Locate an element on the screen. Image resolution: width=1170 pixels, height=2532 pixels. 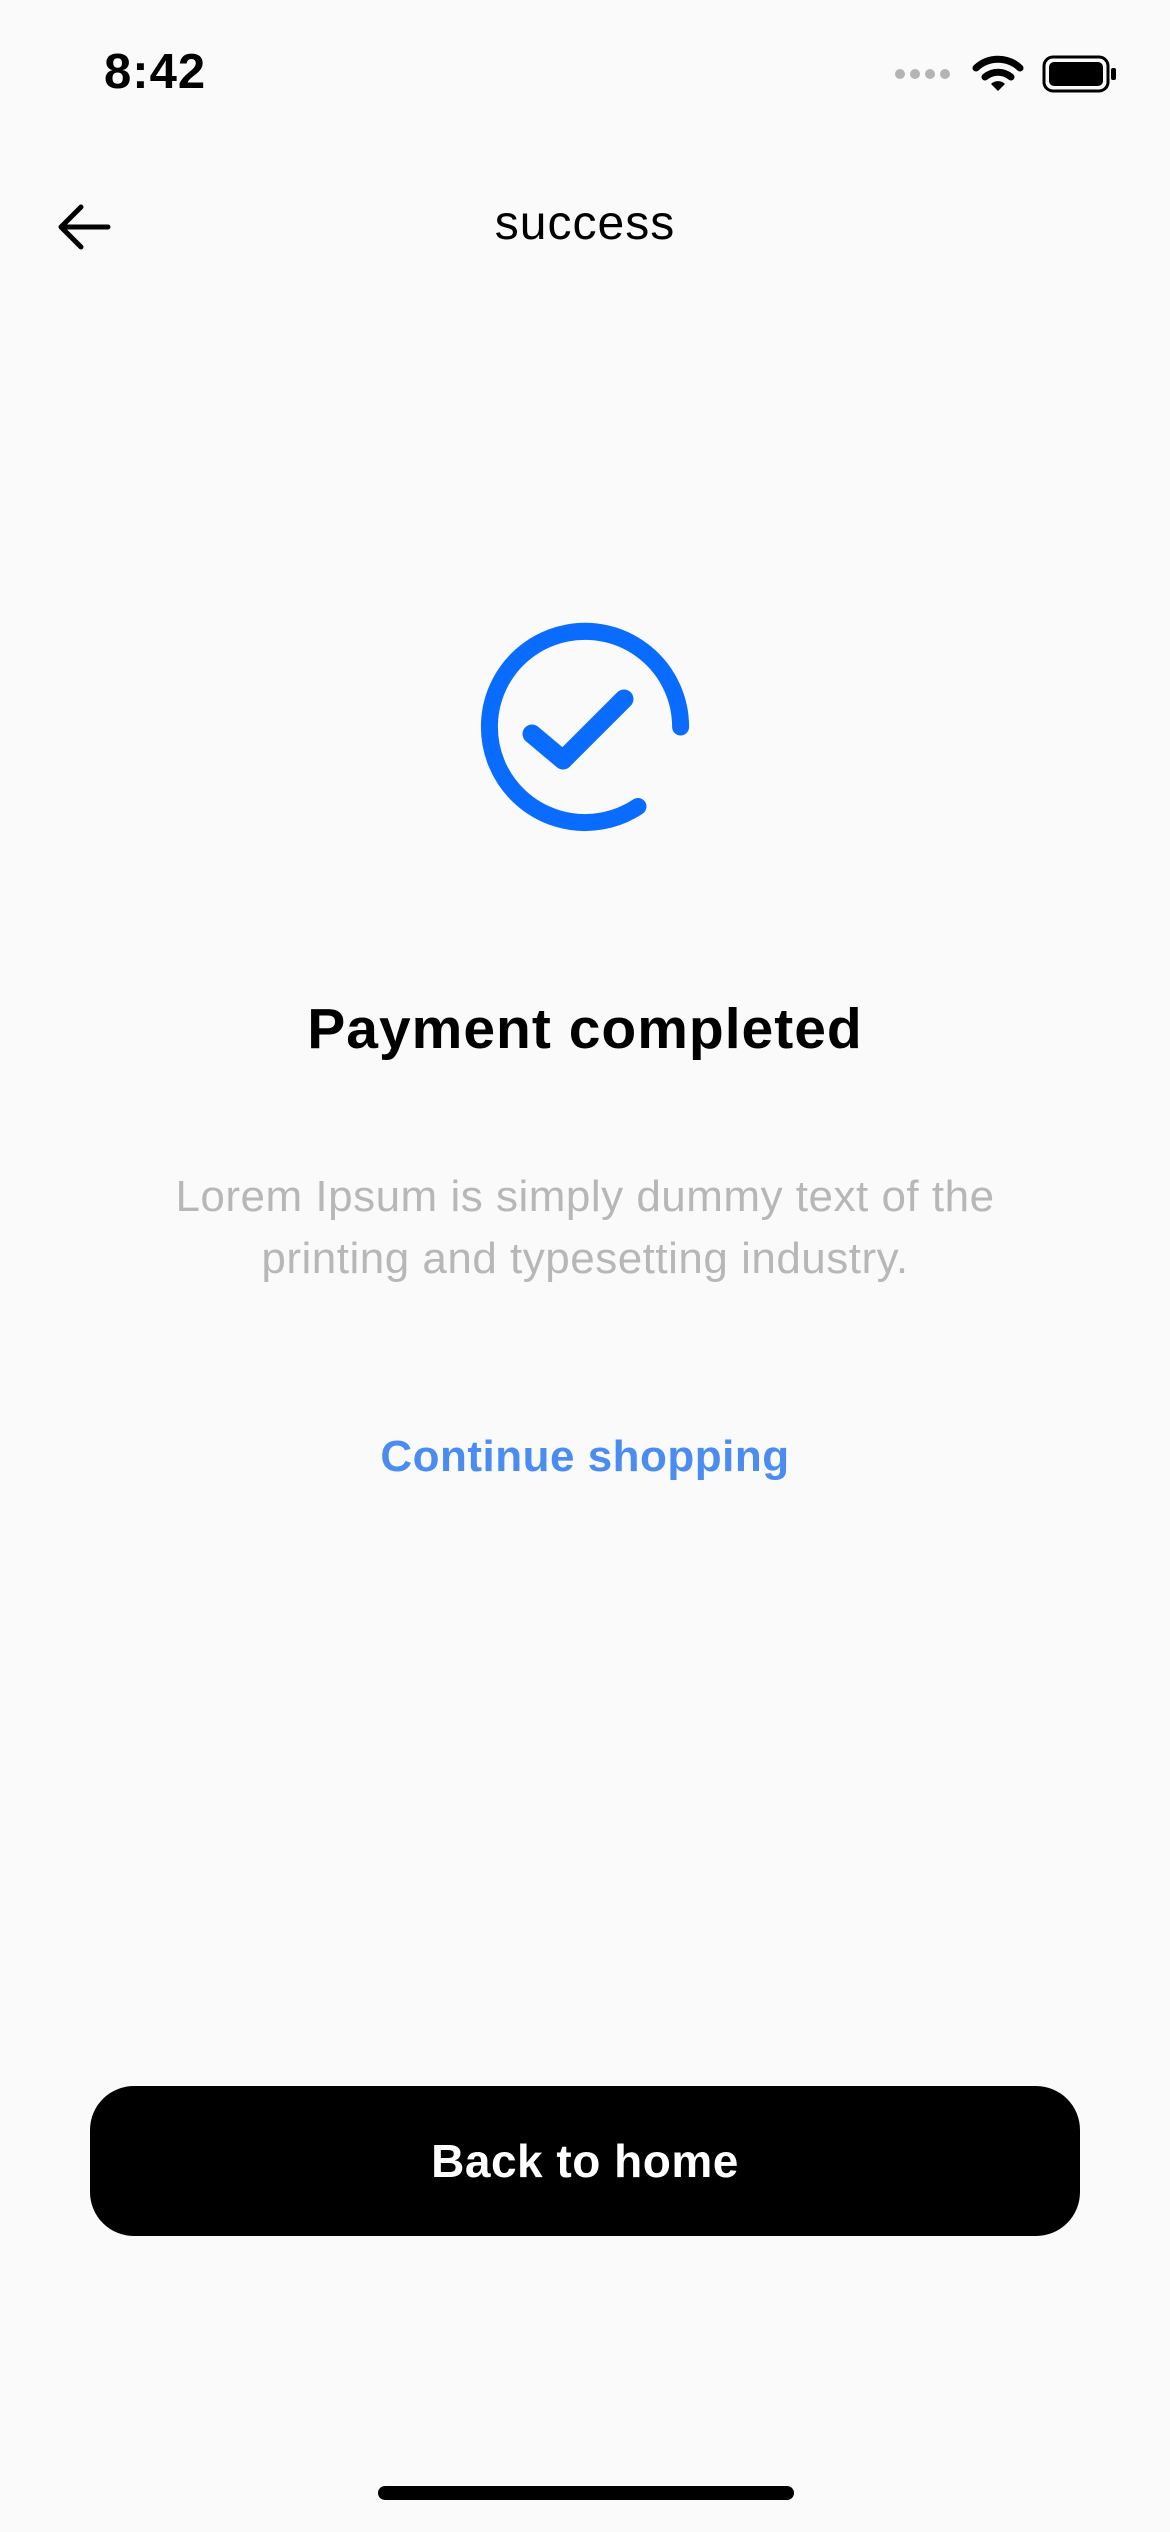
home-indicator is located at coordinates (586, 2493).